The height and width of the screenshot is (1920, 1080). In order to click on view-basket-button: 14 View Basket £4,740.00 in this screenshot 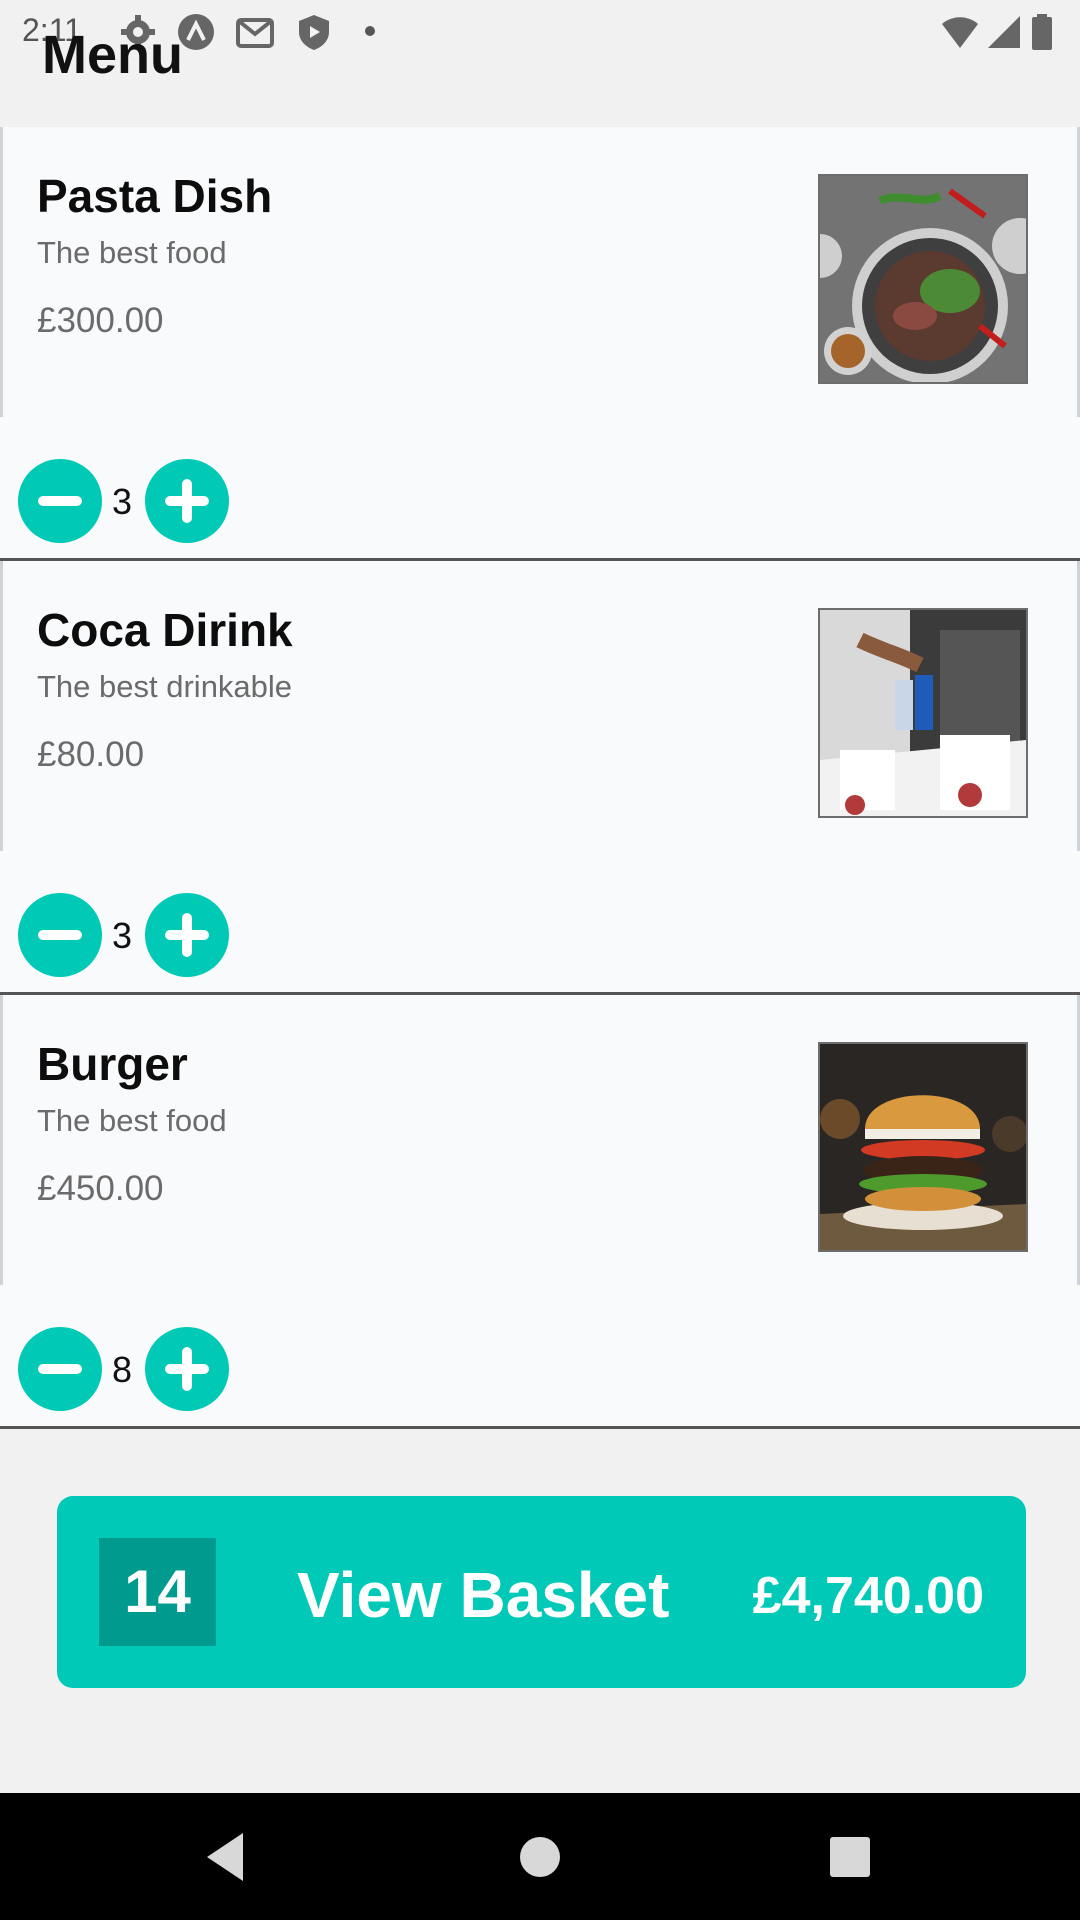, I will do `click(541, 1592)`.